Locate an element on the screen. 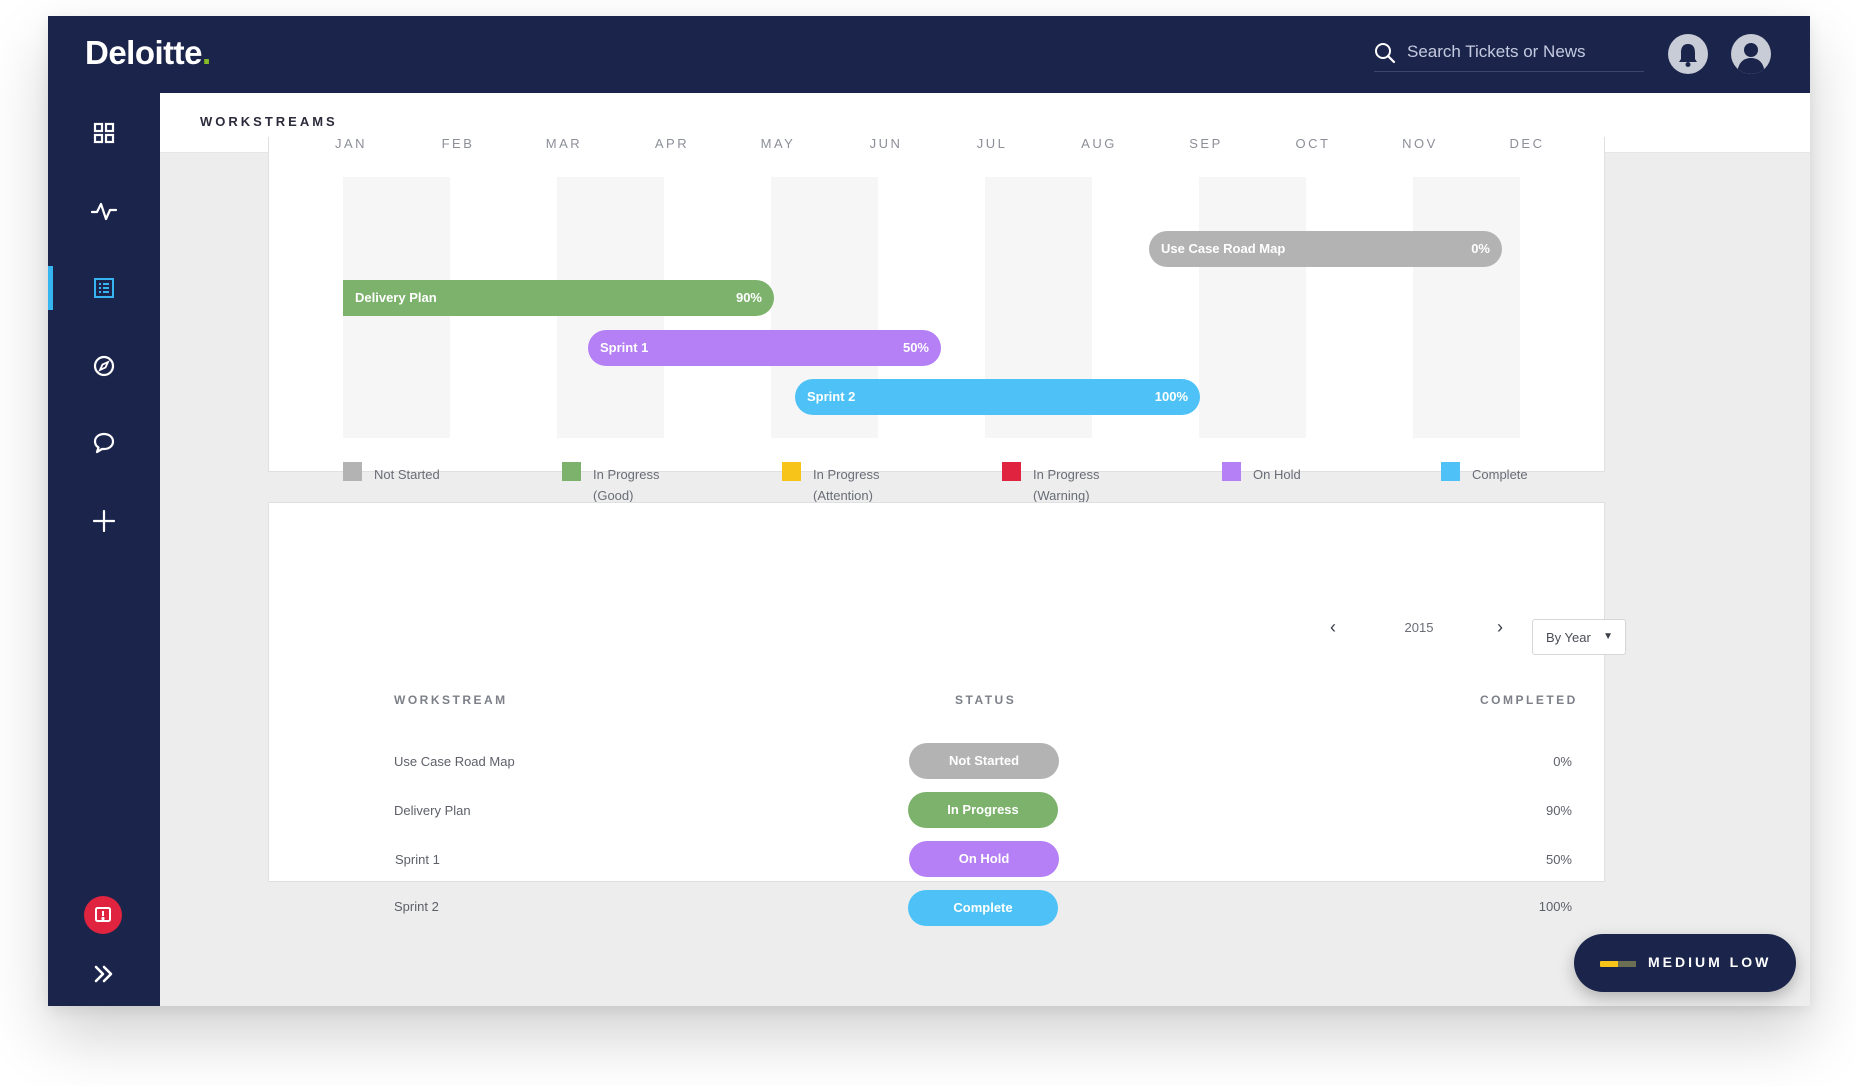  notifications-button is located at coordinates (1688, 54).